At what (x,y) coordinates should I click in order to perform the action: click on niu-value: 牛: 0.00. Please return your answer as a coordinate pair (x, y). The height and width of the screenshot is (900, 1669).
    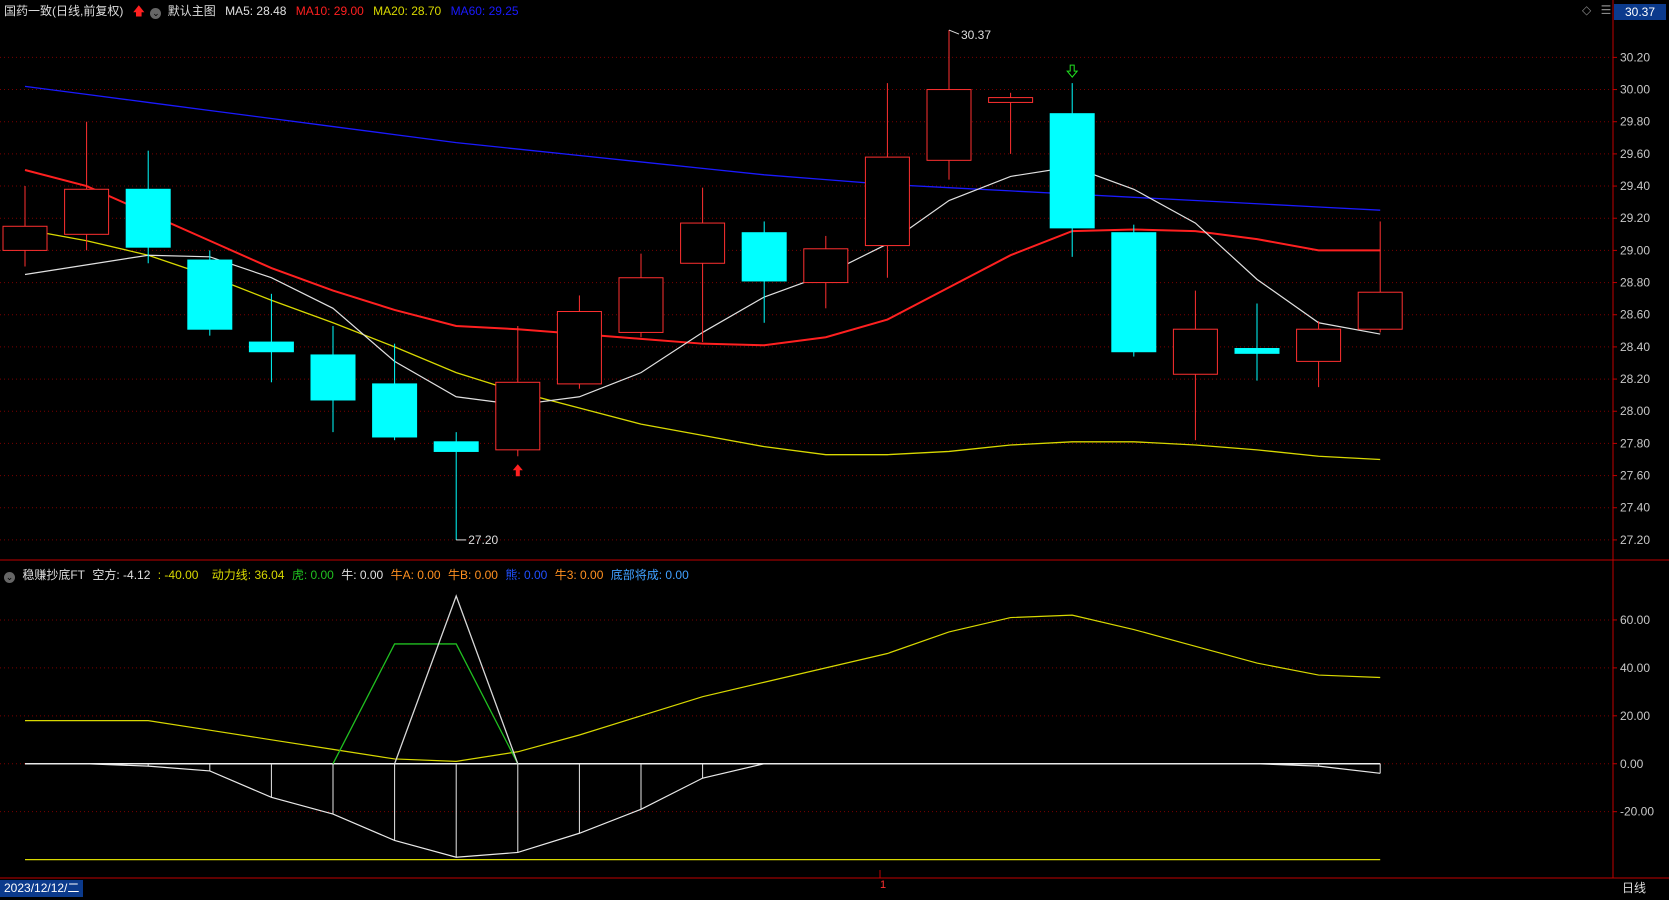
    Looking at the image, I should click on (362, 575).